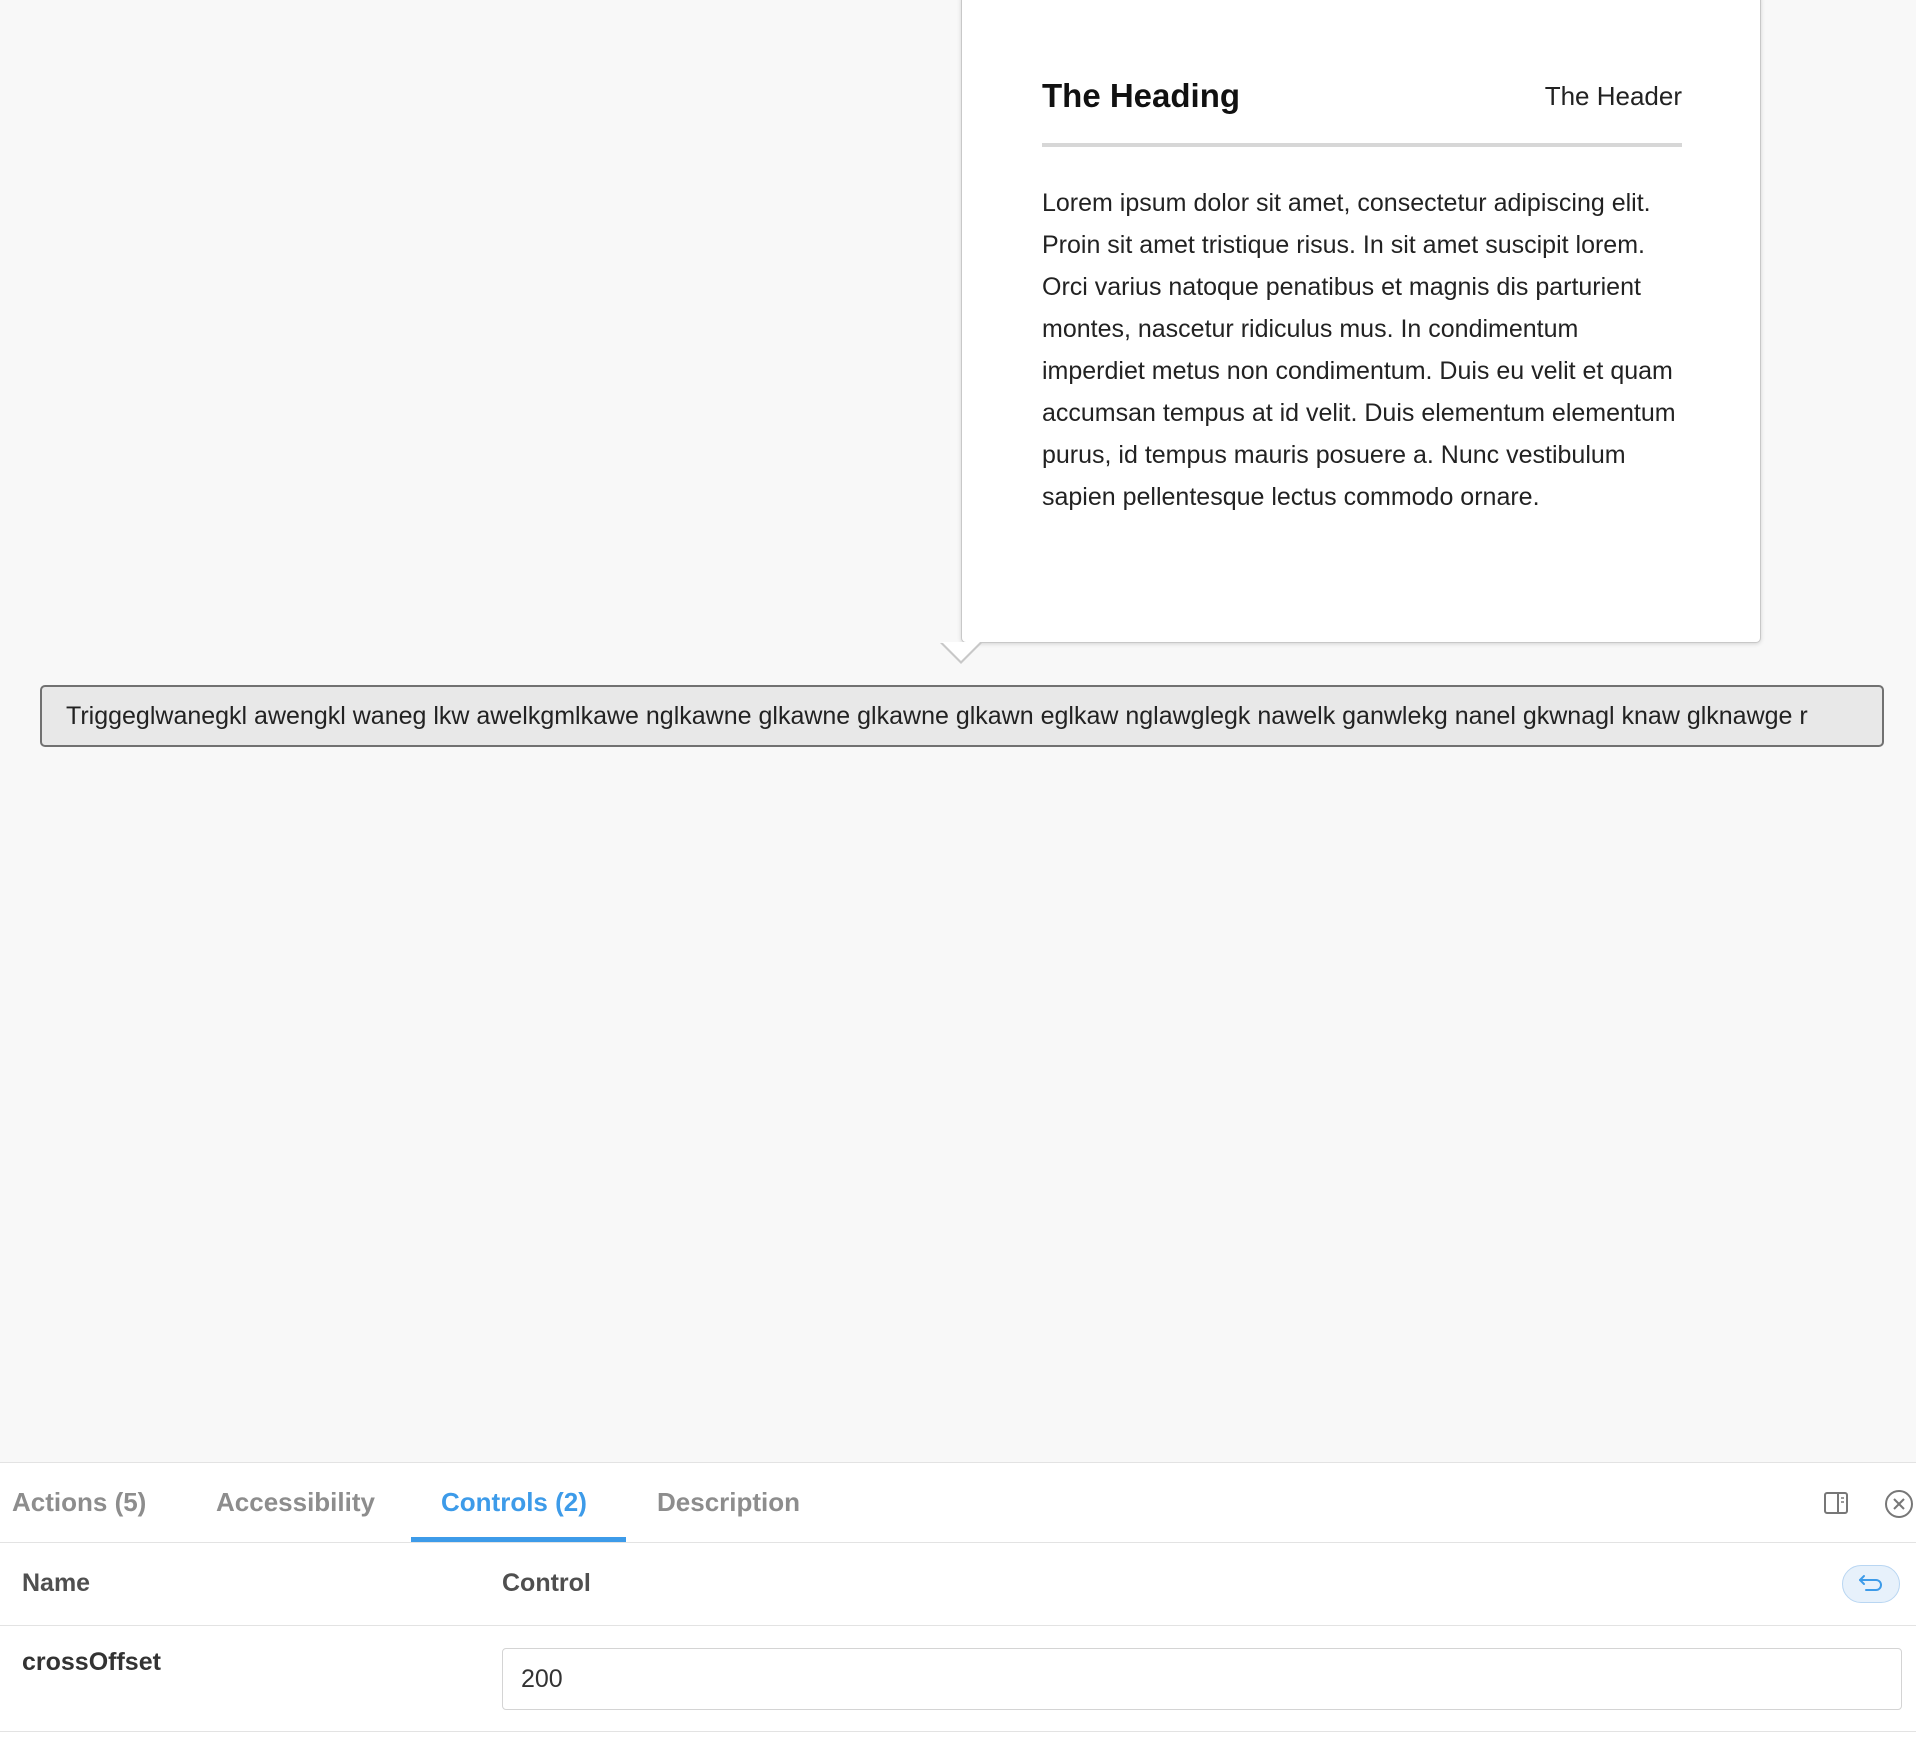 Image resolution: width=1916 pixels, height=1739 pixels. What do you see at coordinates (56, 1583) in the screenshot?
I see `column-header-name: Name` at bounding box center [56, 1583].